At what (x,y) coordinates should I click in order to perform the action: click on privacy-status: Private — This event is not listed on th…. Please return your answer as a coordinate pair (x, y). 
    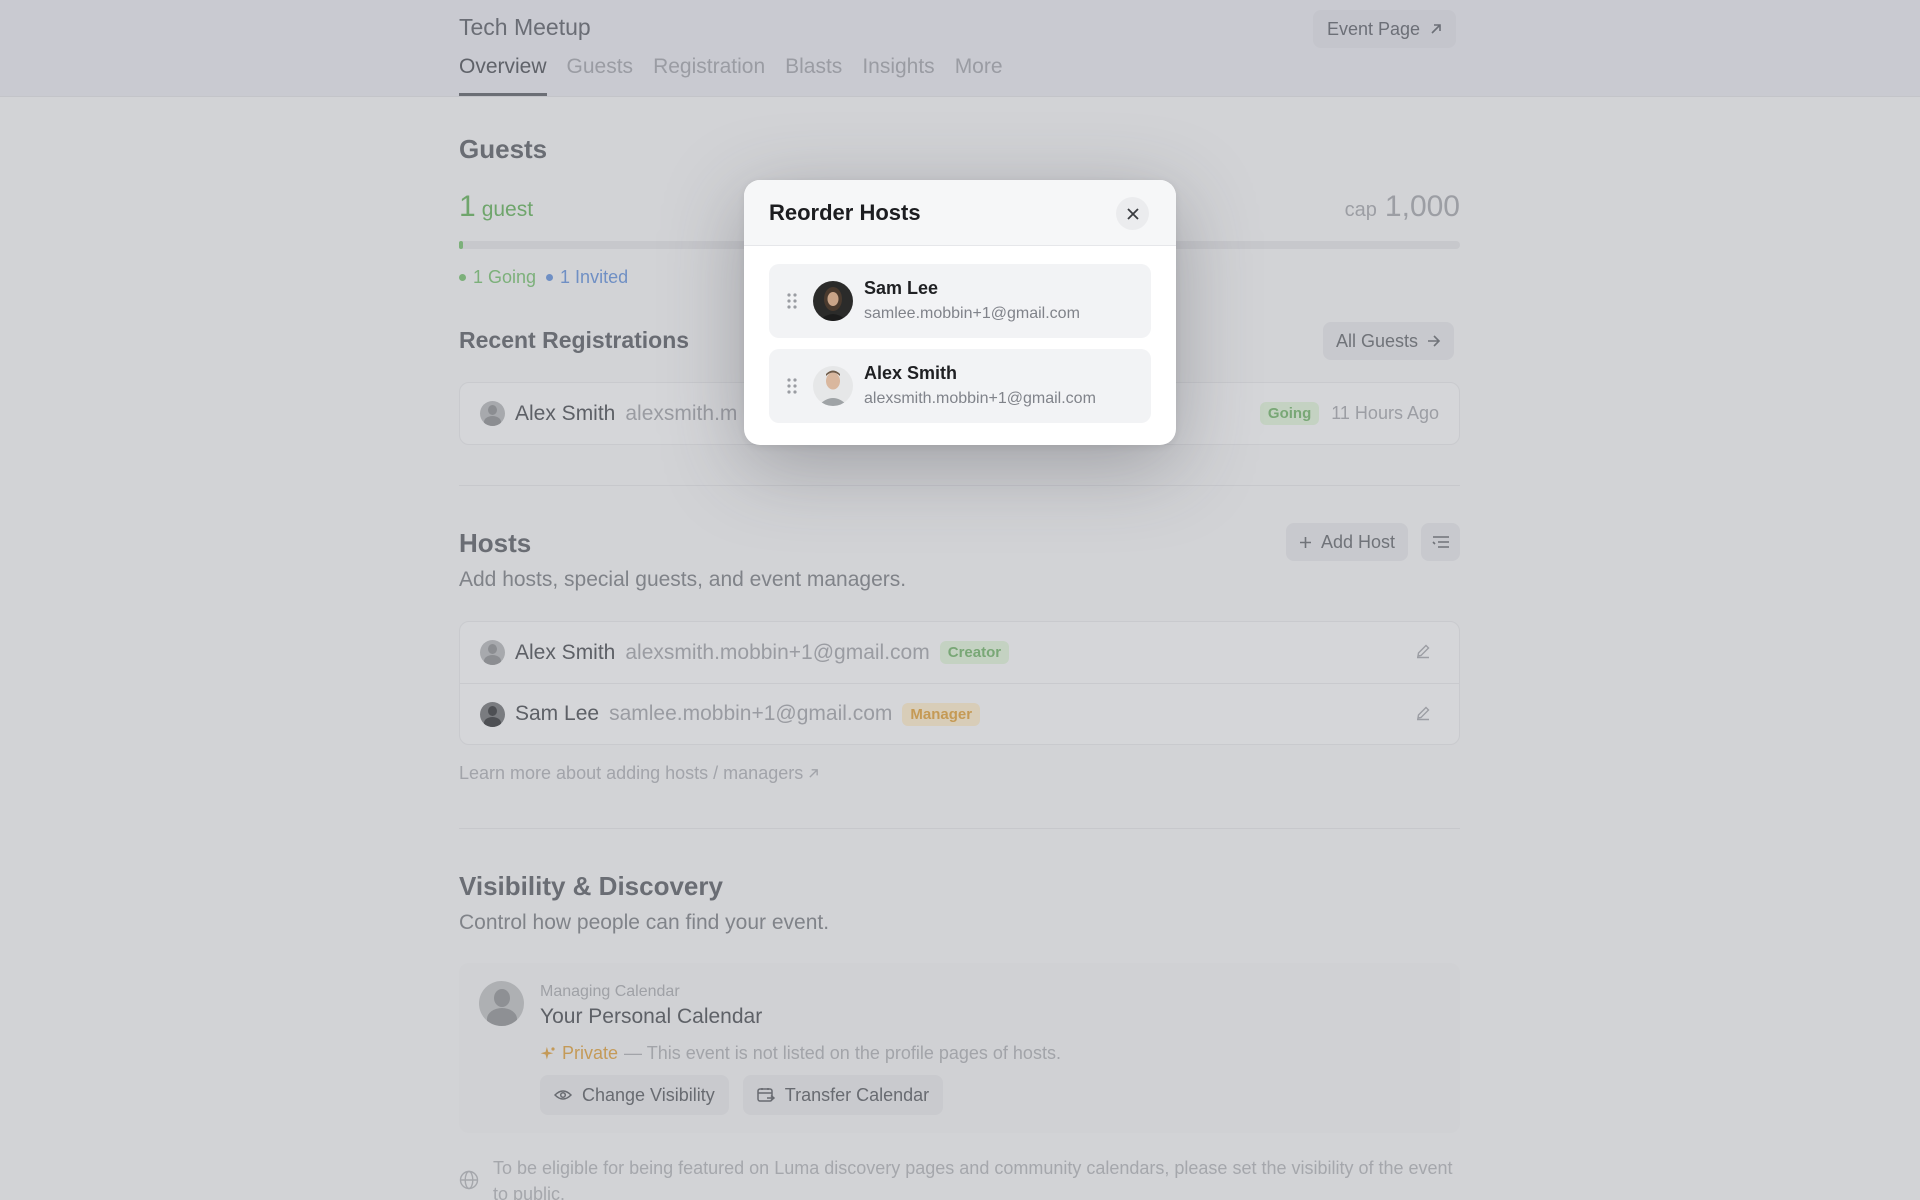
    Looking at the image, I should click on (800, 1053).